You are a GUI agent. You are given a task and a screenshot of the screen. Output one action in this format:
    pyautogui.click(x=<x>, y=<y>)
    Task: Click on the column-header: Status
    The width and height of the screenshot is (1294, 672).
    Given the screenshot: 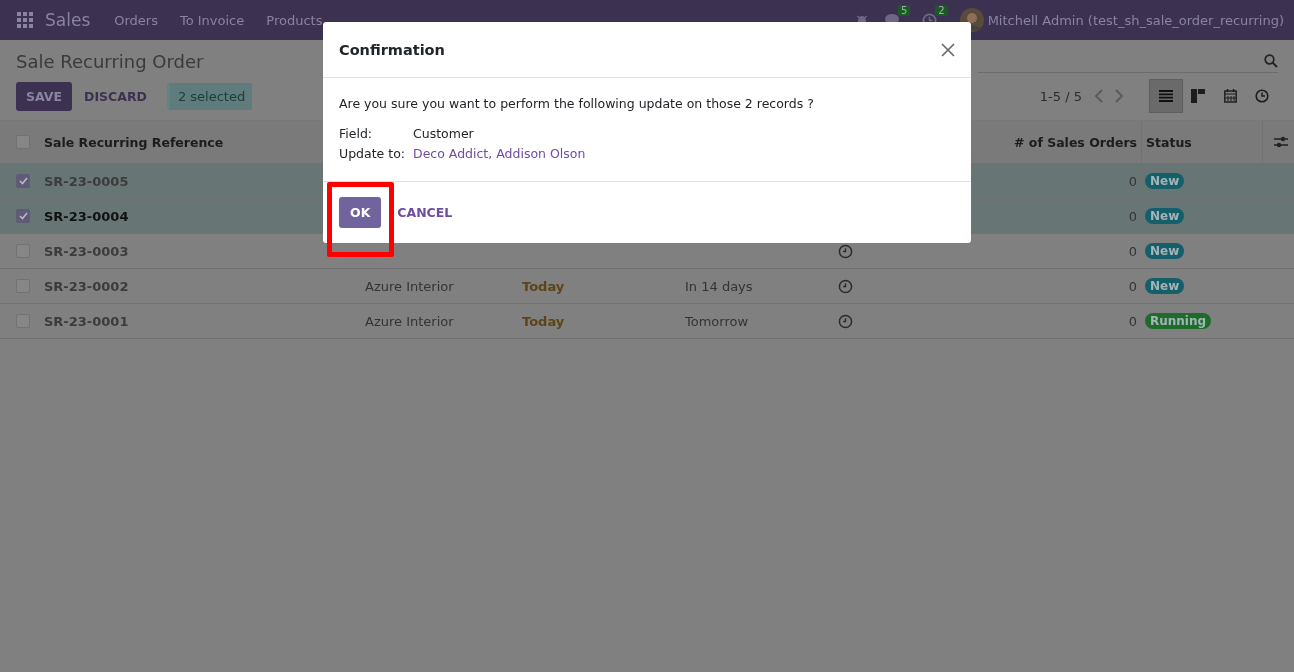 What is the action you would take?
    pyautogui.click(x=1201, y=142)
    